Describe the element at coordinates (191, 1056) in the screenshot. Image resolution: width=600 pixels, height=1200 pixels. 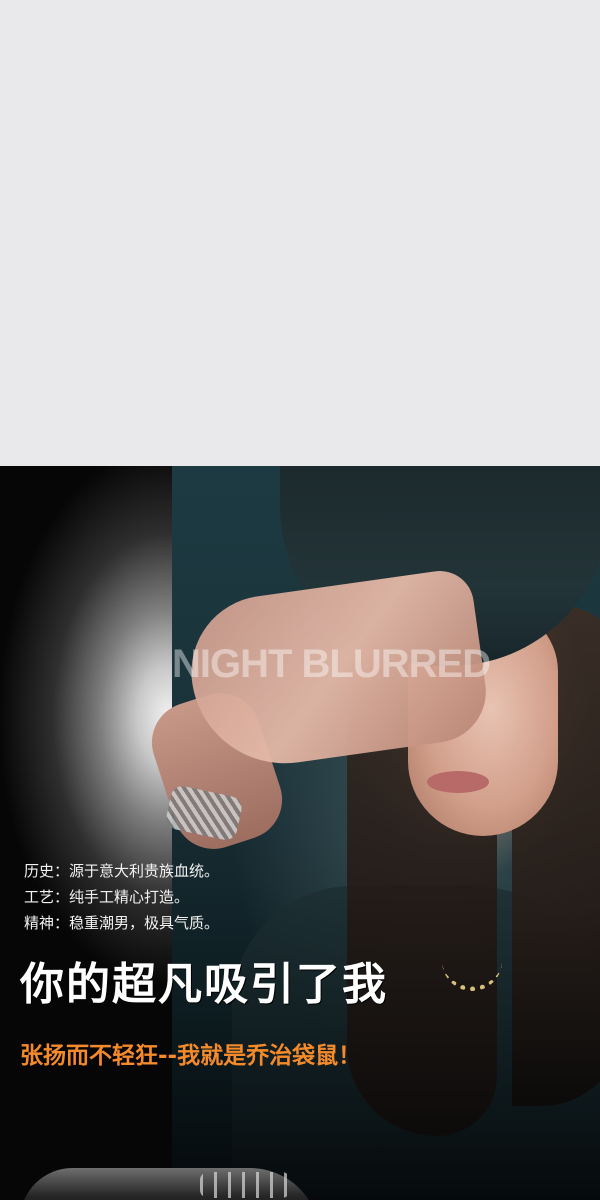
I see `tagline: 张扬而不轻狂--我就是乔治袋鼠！` at that location.